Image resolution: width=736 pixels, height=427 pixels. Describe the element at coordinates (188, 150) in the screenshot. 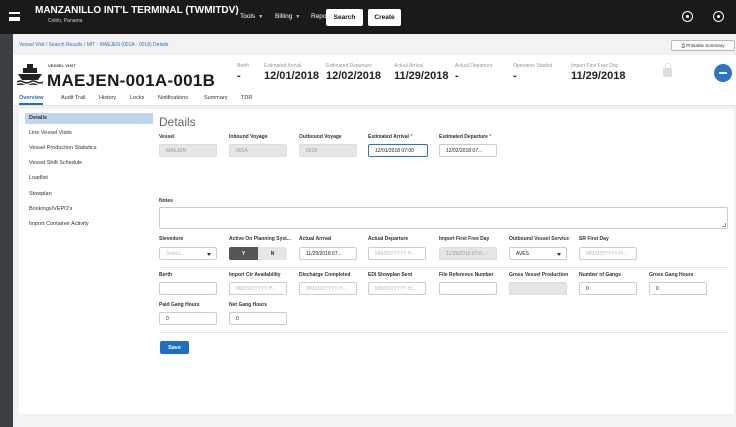

I see `vessel-field: MAEJEN` at that location.